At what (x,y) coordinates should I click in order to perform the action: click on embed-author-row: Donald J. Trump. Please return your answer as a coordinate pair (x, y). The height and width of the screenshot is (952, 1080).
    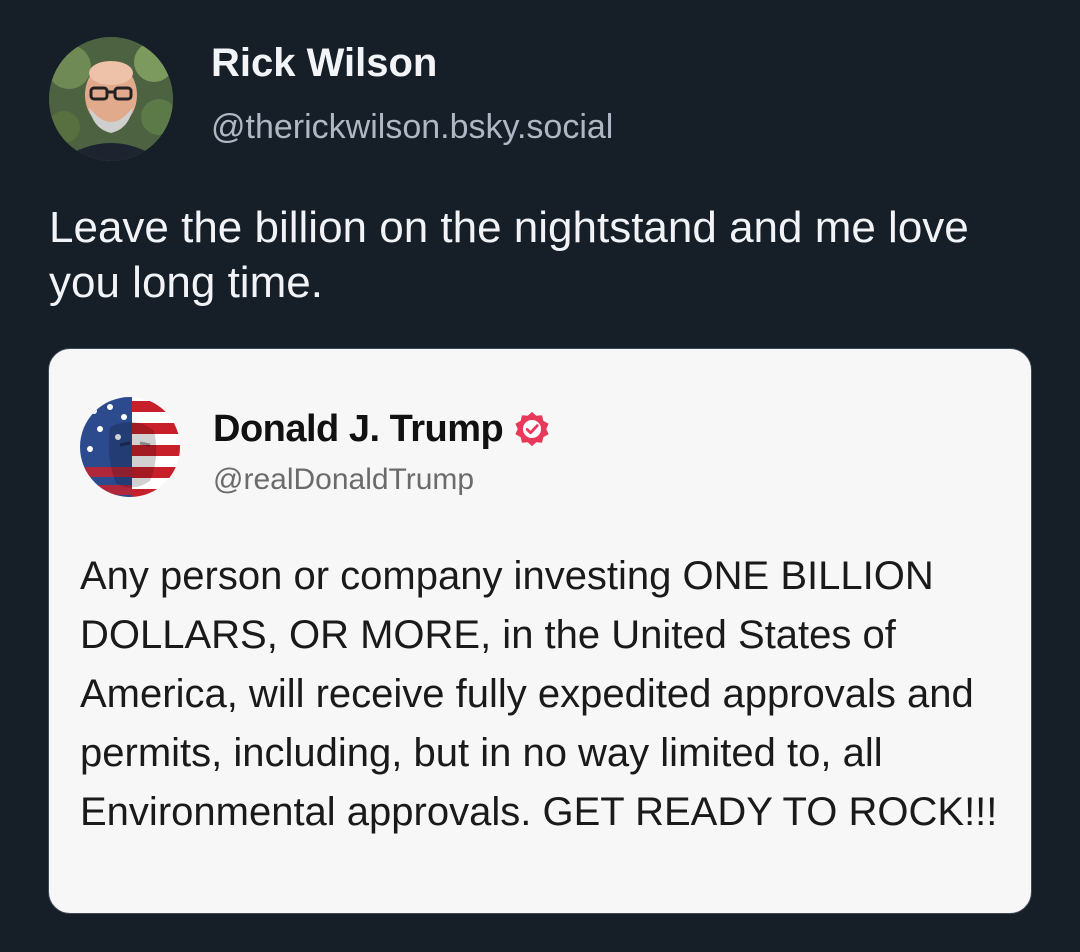
    Looking at the image, I should click on (382, 429).